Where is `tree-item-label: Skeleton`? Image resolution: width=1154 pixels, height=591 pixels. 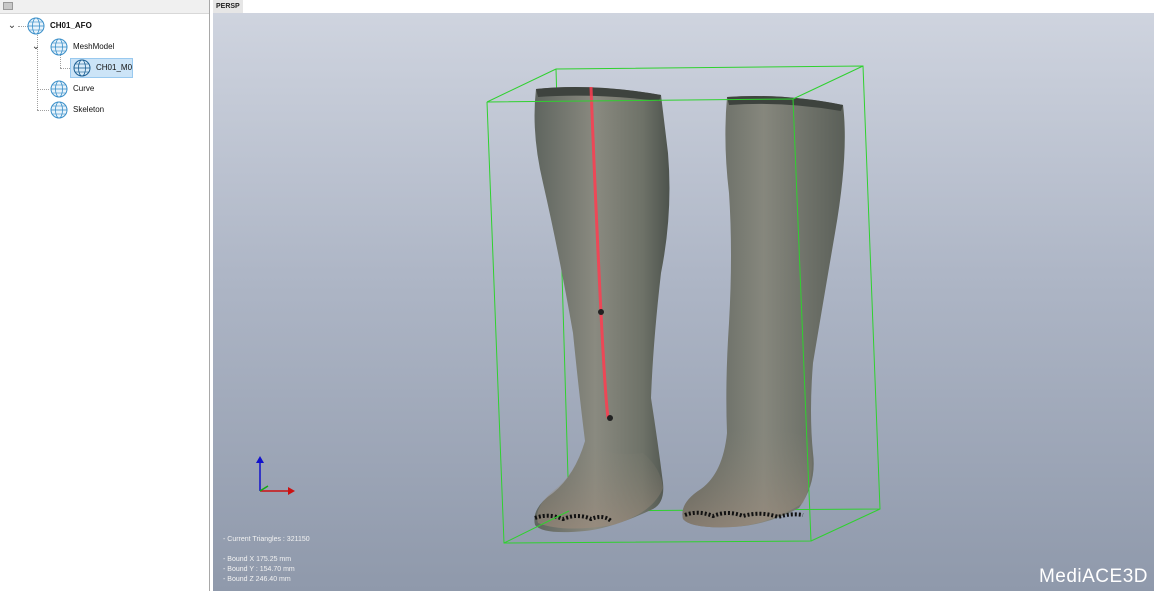
tree-item-label: Skeleton is located at coordinates (89, 109).